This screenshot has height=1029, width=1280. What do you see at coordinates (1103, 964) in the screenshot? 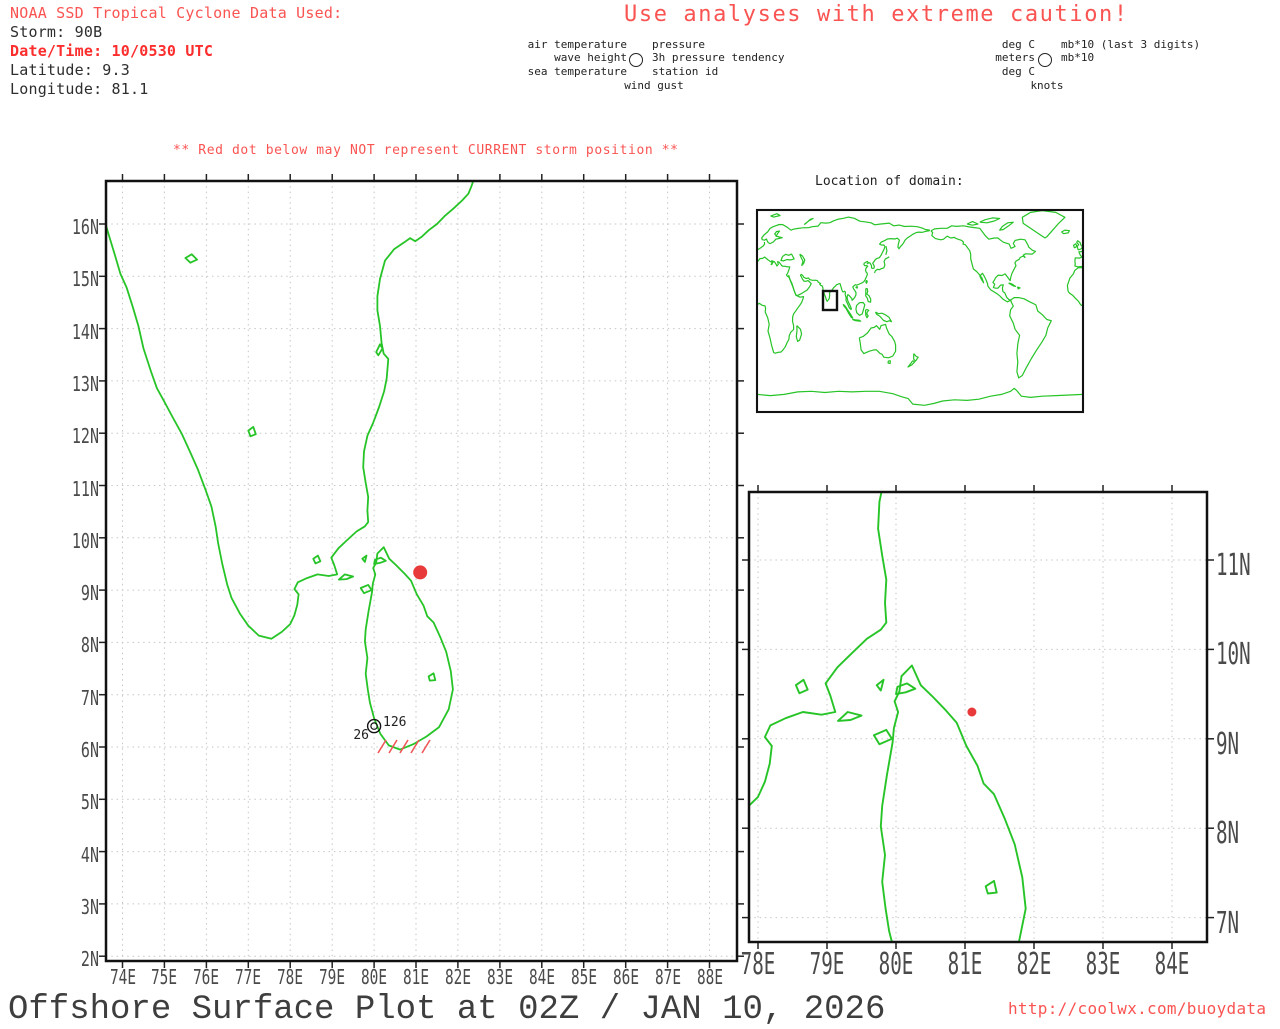
I see `zoom-x-tick-label: 83E` at bounding box center [1103, 964].